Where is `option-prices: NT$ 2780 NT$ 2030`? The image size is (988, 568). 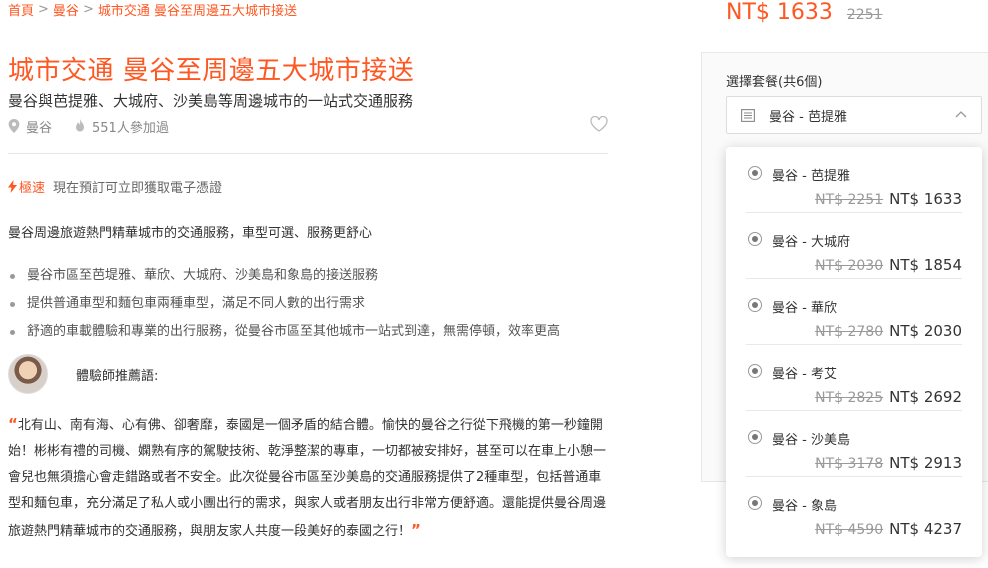 option-prices: NT$ 2780 NT$ 2030 is located at coordinates (888, 331).